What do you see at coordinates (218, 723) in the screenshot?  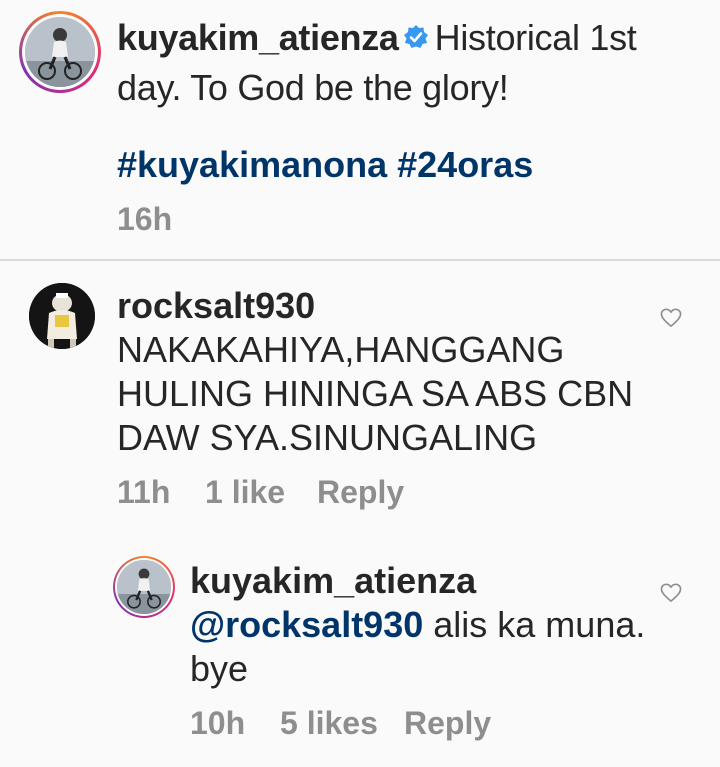 I see `reply-timestamp: 10h` at bounding box center [218, 723].